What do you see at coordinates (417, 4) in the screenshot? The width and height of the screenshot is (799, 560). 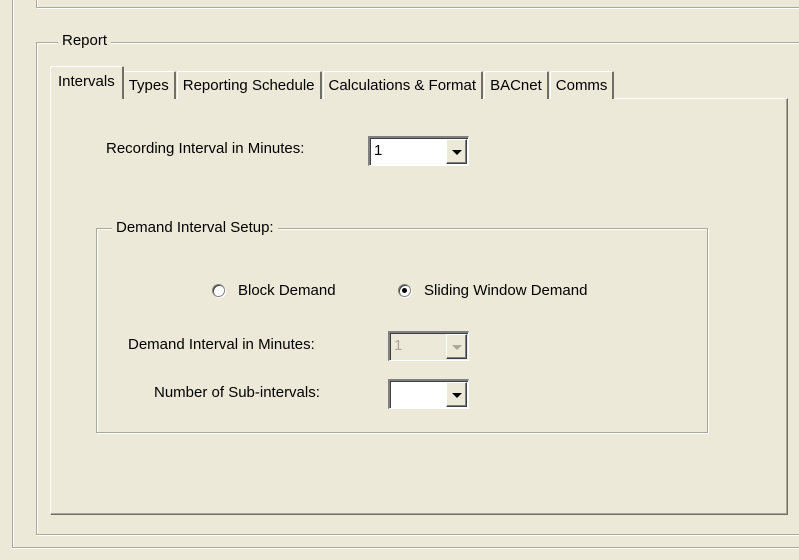 I see `top-panel-edge` at bounding box center [417, 4].